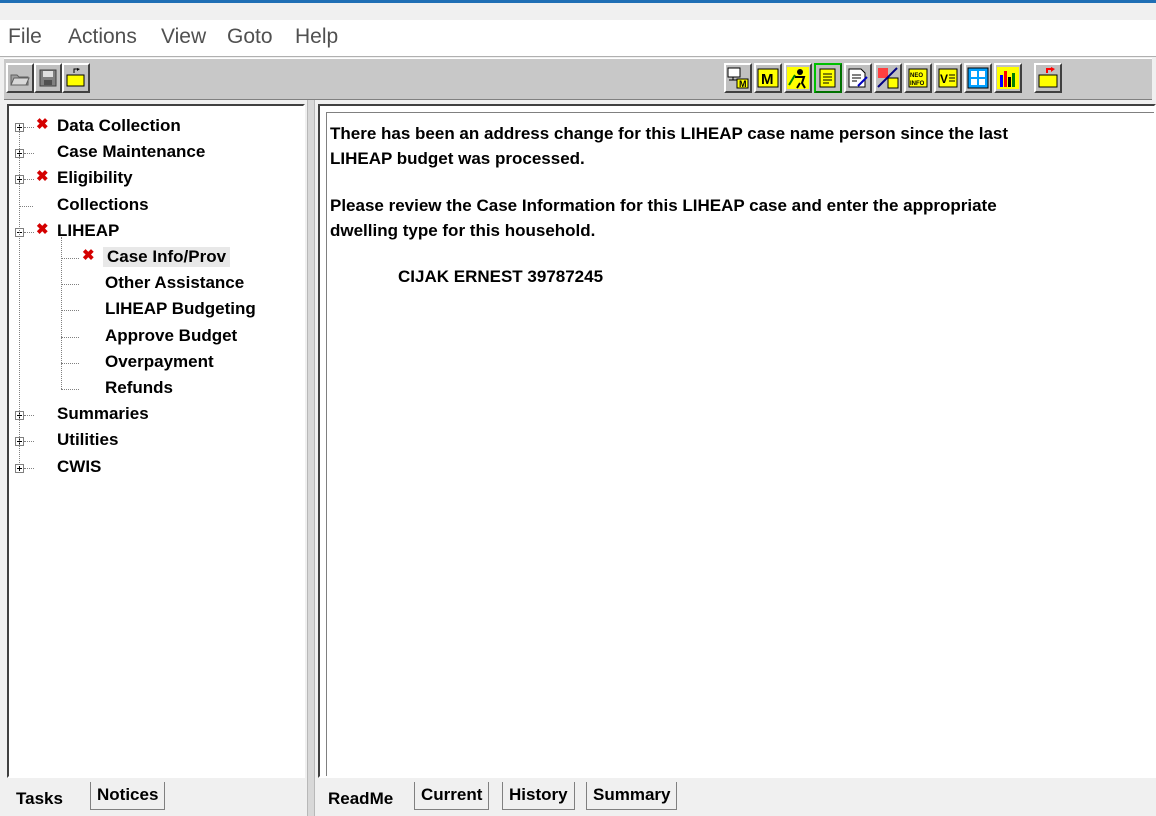 This screenshot has height=816, width=1156. Describe the element at coordinates (452, 796) in the screenshot. I see `tab-current: Current` at that location.